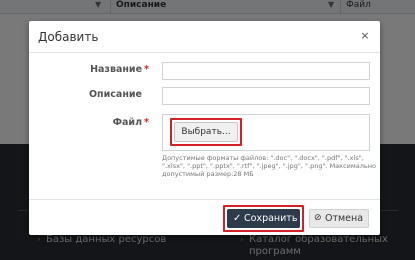 This screenshot has width=415, height=260. Describe the element at coordinates (116, 69) in the screenshot. I see `name-label-text: Название` at that location.